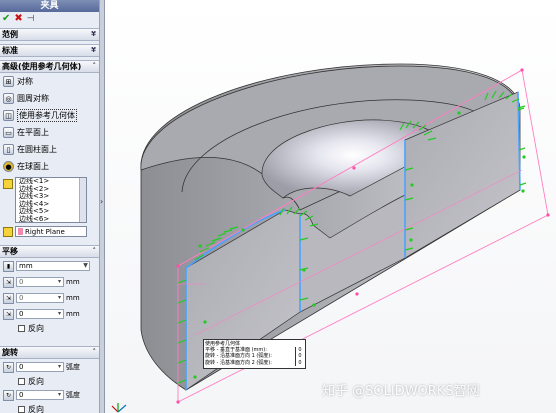 The image size is (556, 413). I want to click on ruler-icon: ▮, so click(8, 266).